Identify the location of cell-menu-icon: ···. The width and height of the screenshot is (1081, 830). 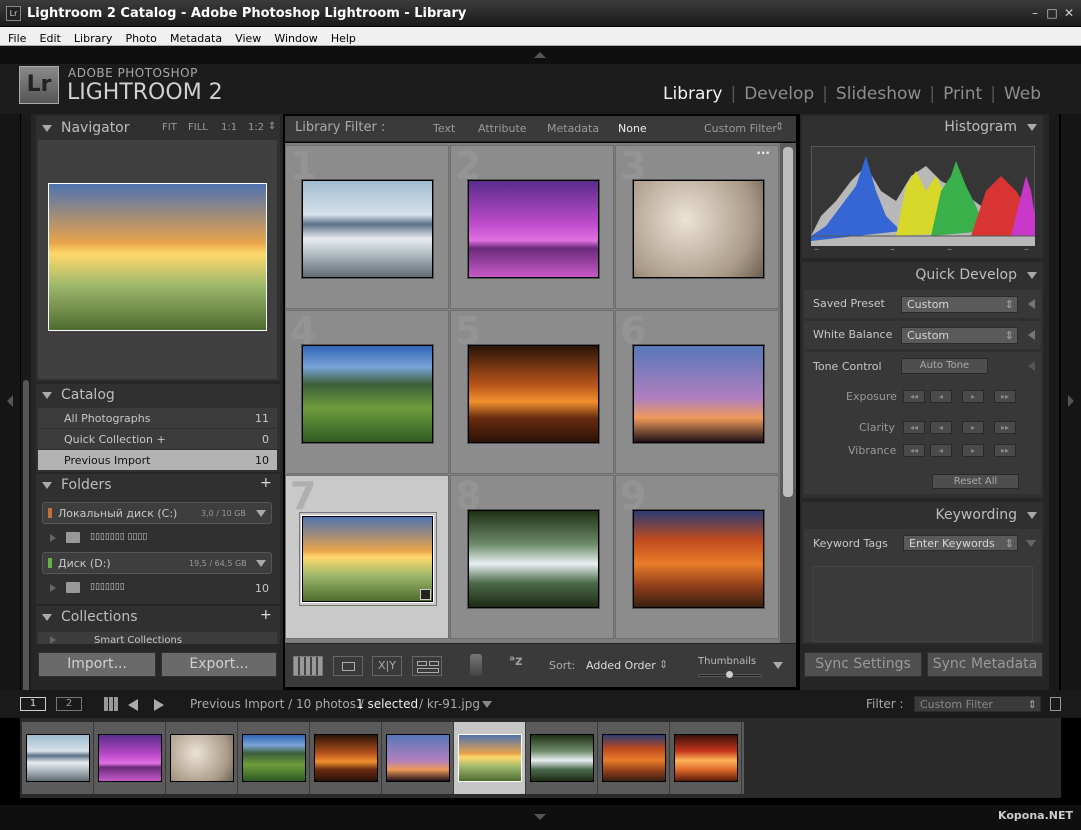
(763, 153).